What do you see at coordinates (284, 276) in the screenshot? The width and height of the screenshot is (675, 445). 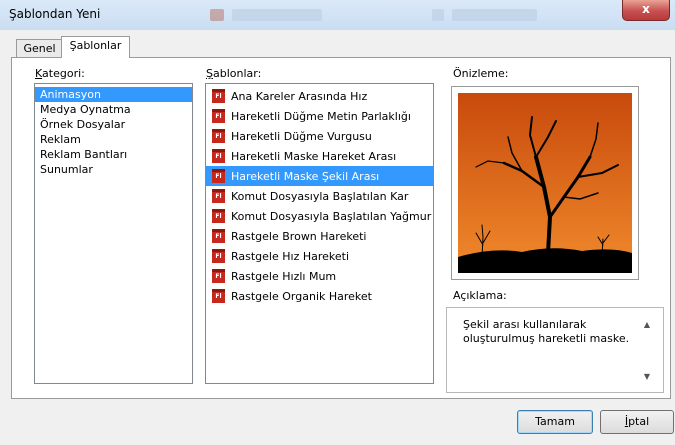 I see `template-item-label: Rastgele Hızlı Mum` at bounding box center [284, 276].